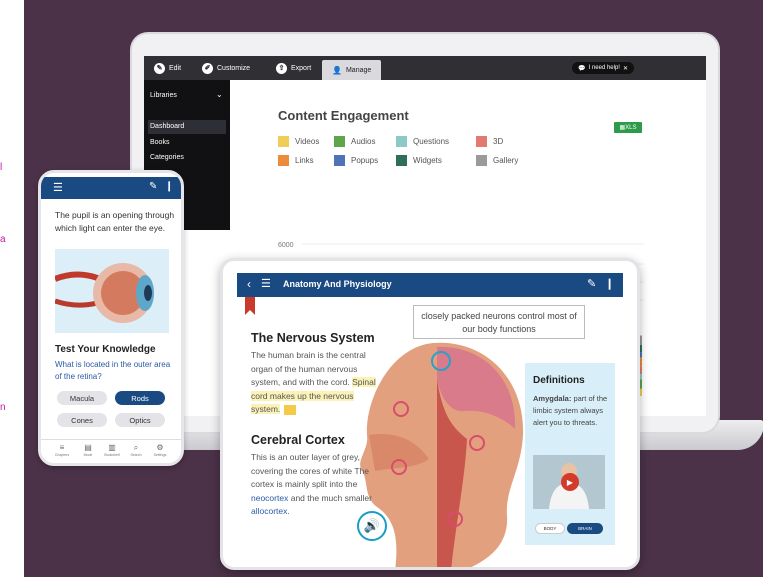 The height and width of the screenshot is (577, 763). What do you see at coordinates (167, 157) in the screenshot?
I see `sidebar-item-categories: Categories` at bounding box center [167, 157].